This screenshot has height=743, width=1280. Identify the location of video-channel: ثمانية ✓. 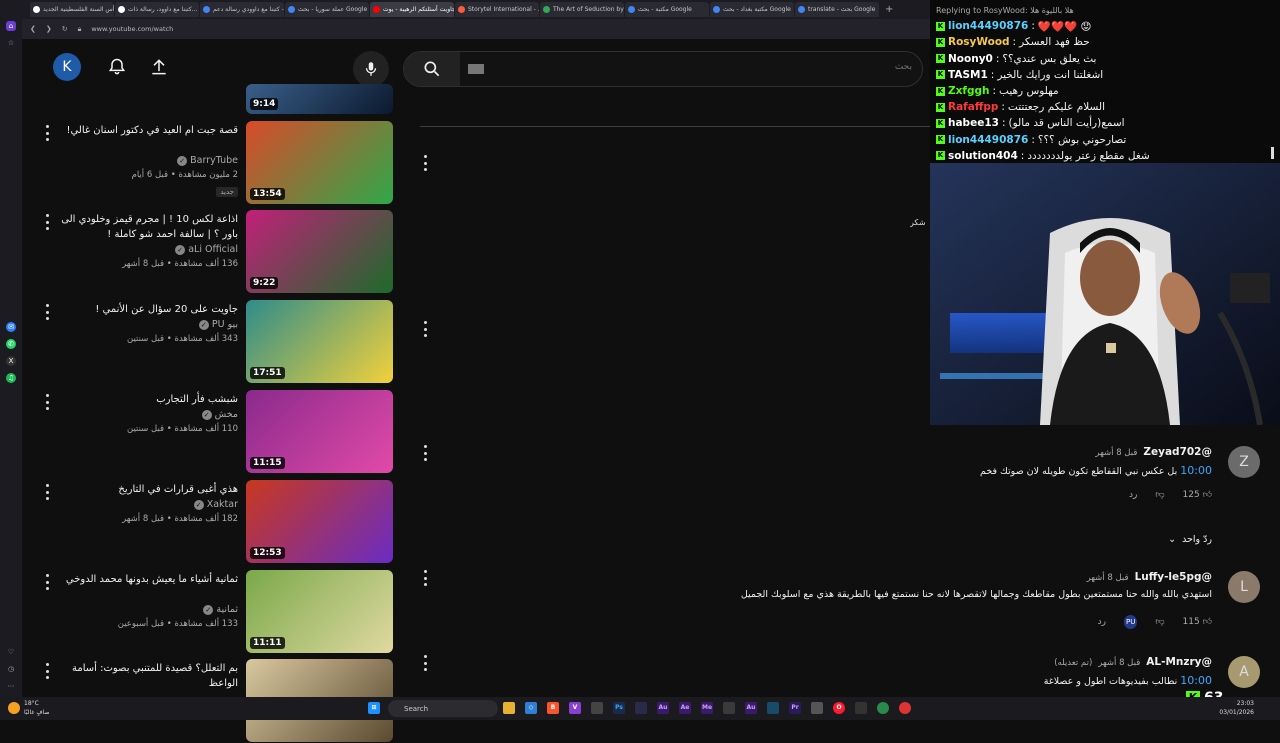
(143, 609).